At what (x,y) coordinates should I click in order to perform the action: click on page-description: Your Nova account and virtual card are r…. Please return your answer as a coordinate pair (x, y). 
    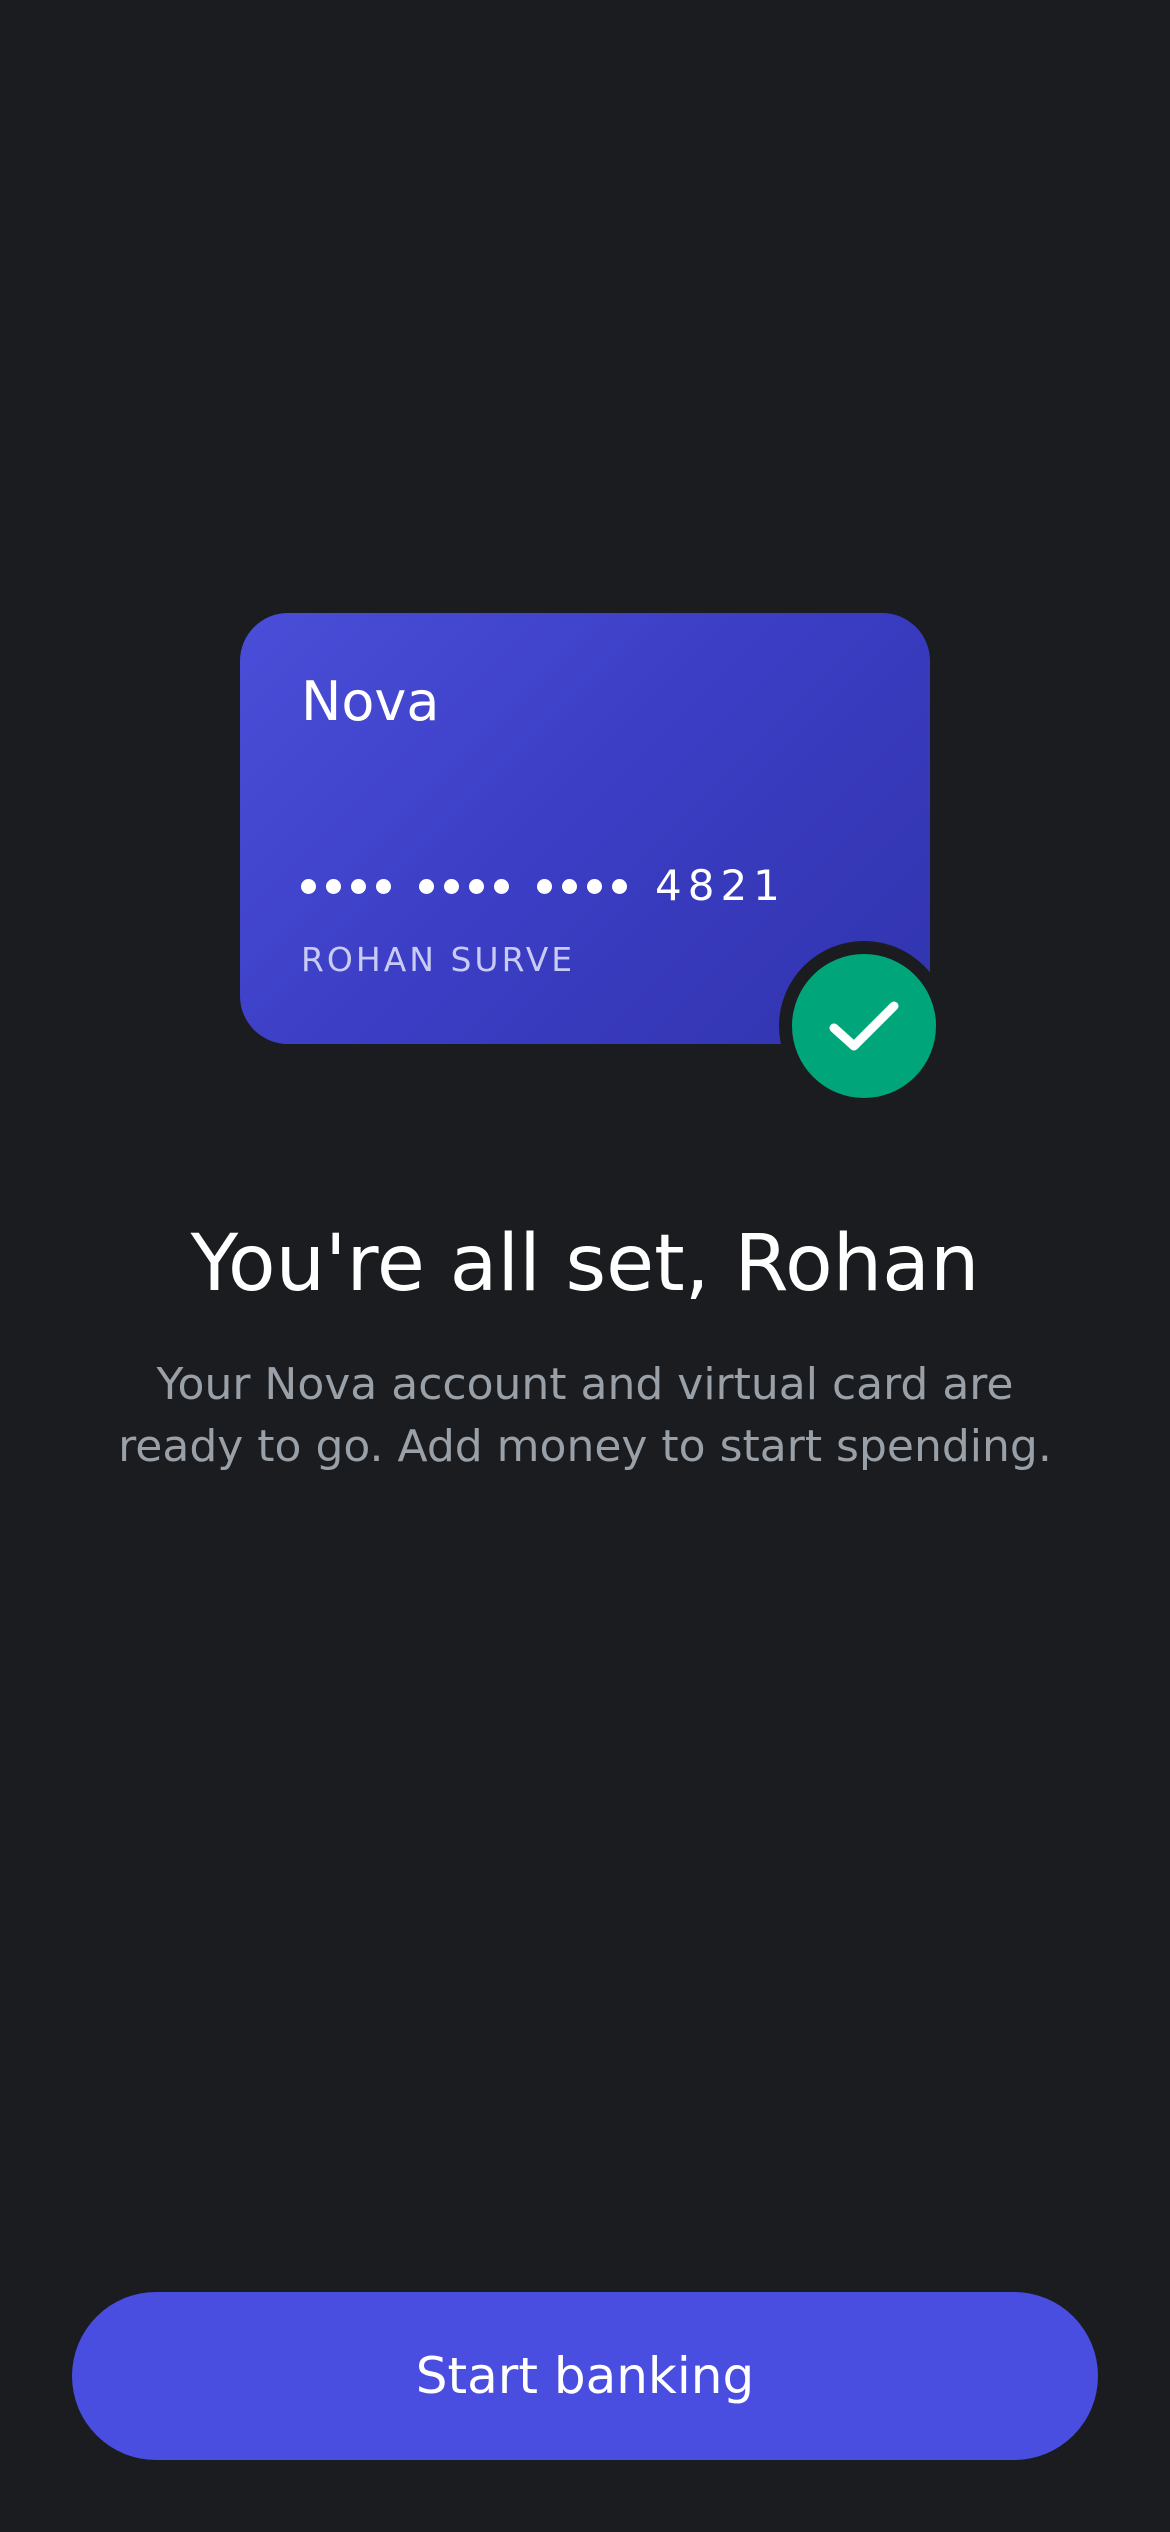
    Looking at the image, I should click on (585, 1416).